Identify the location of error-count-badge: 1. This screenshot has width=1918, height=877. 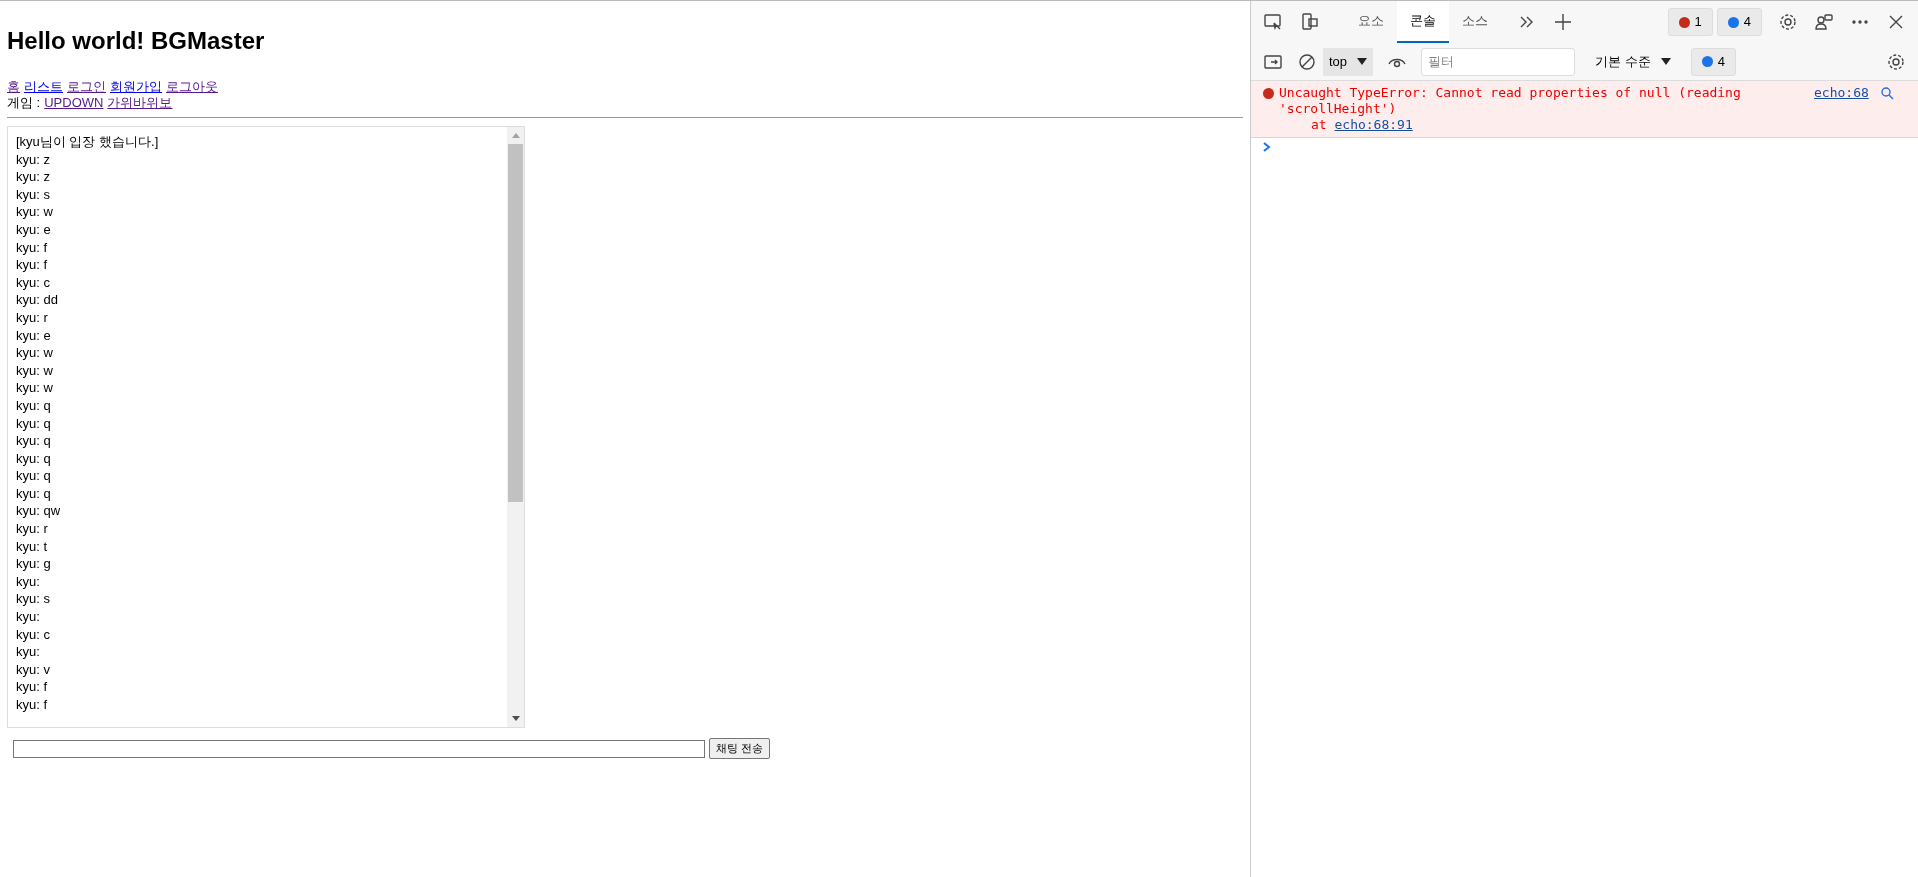
(1690, 22).